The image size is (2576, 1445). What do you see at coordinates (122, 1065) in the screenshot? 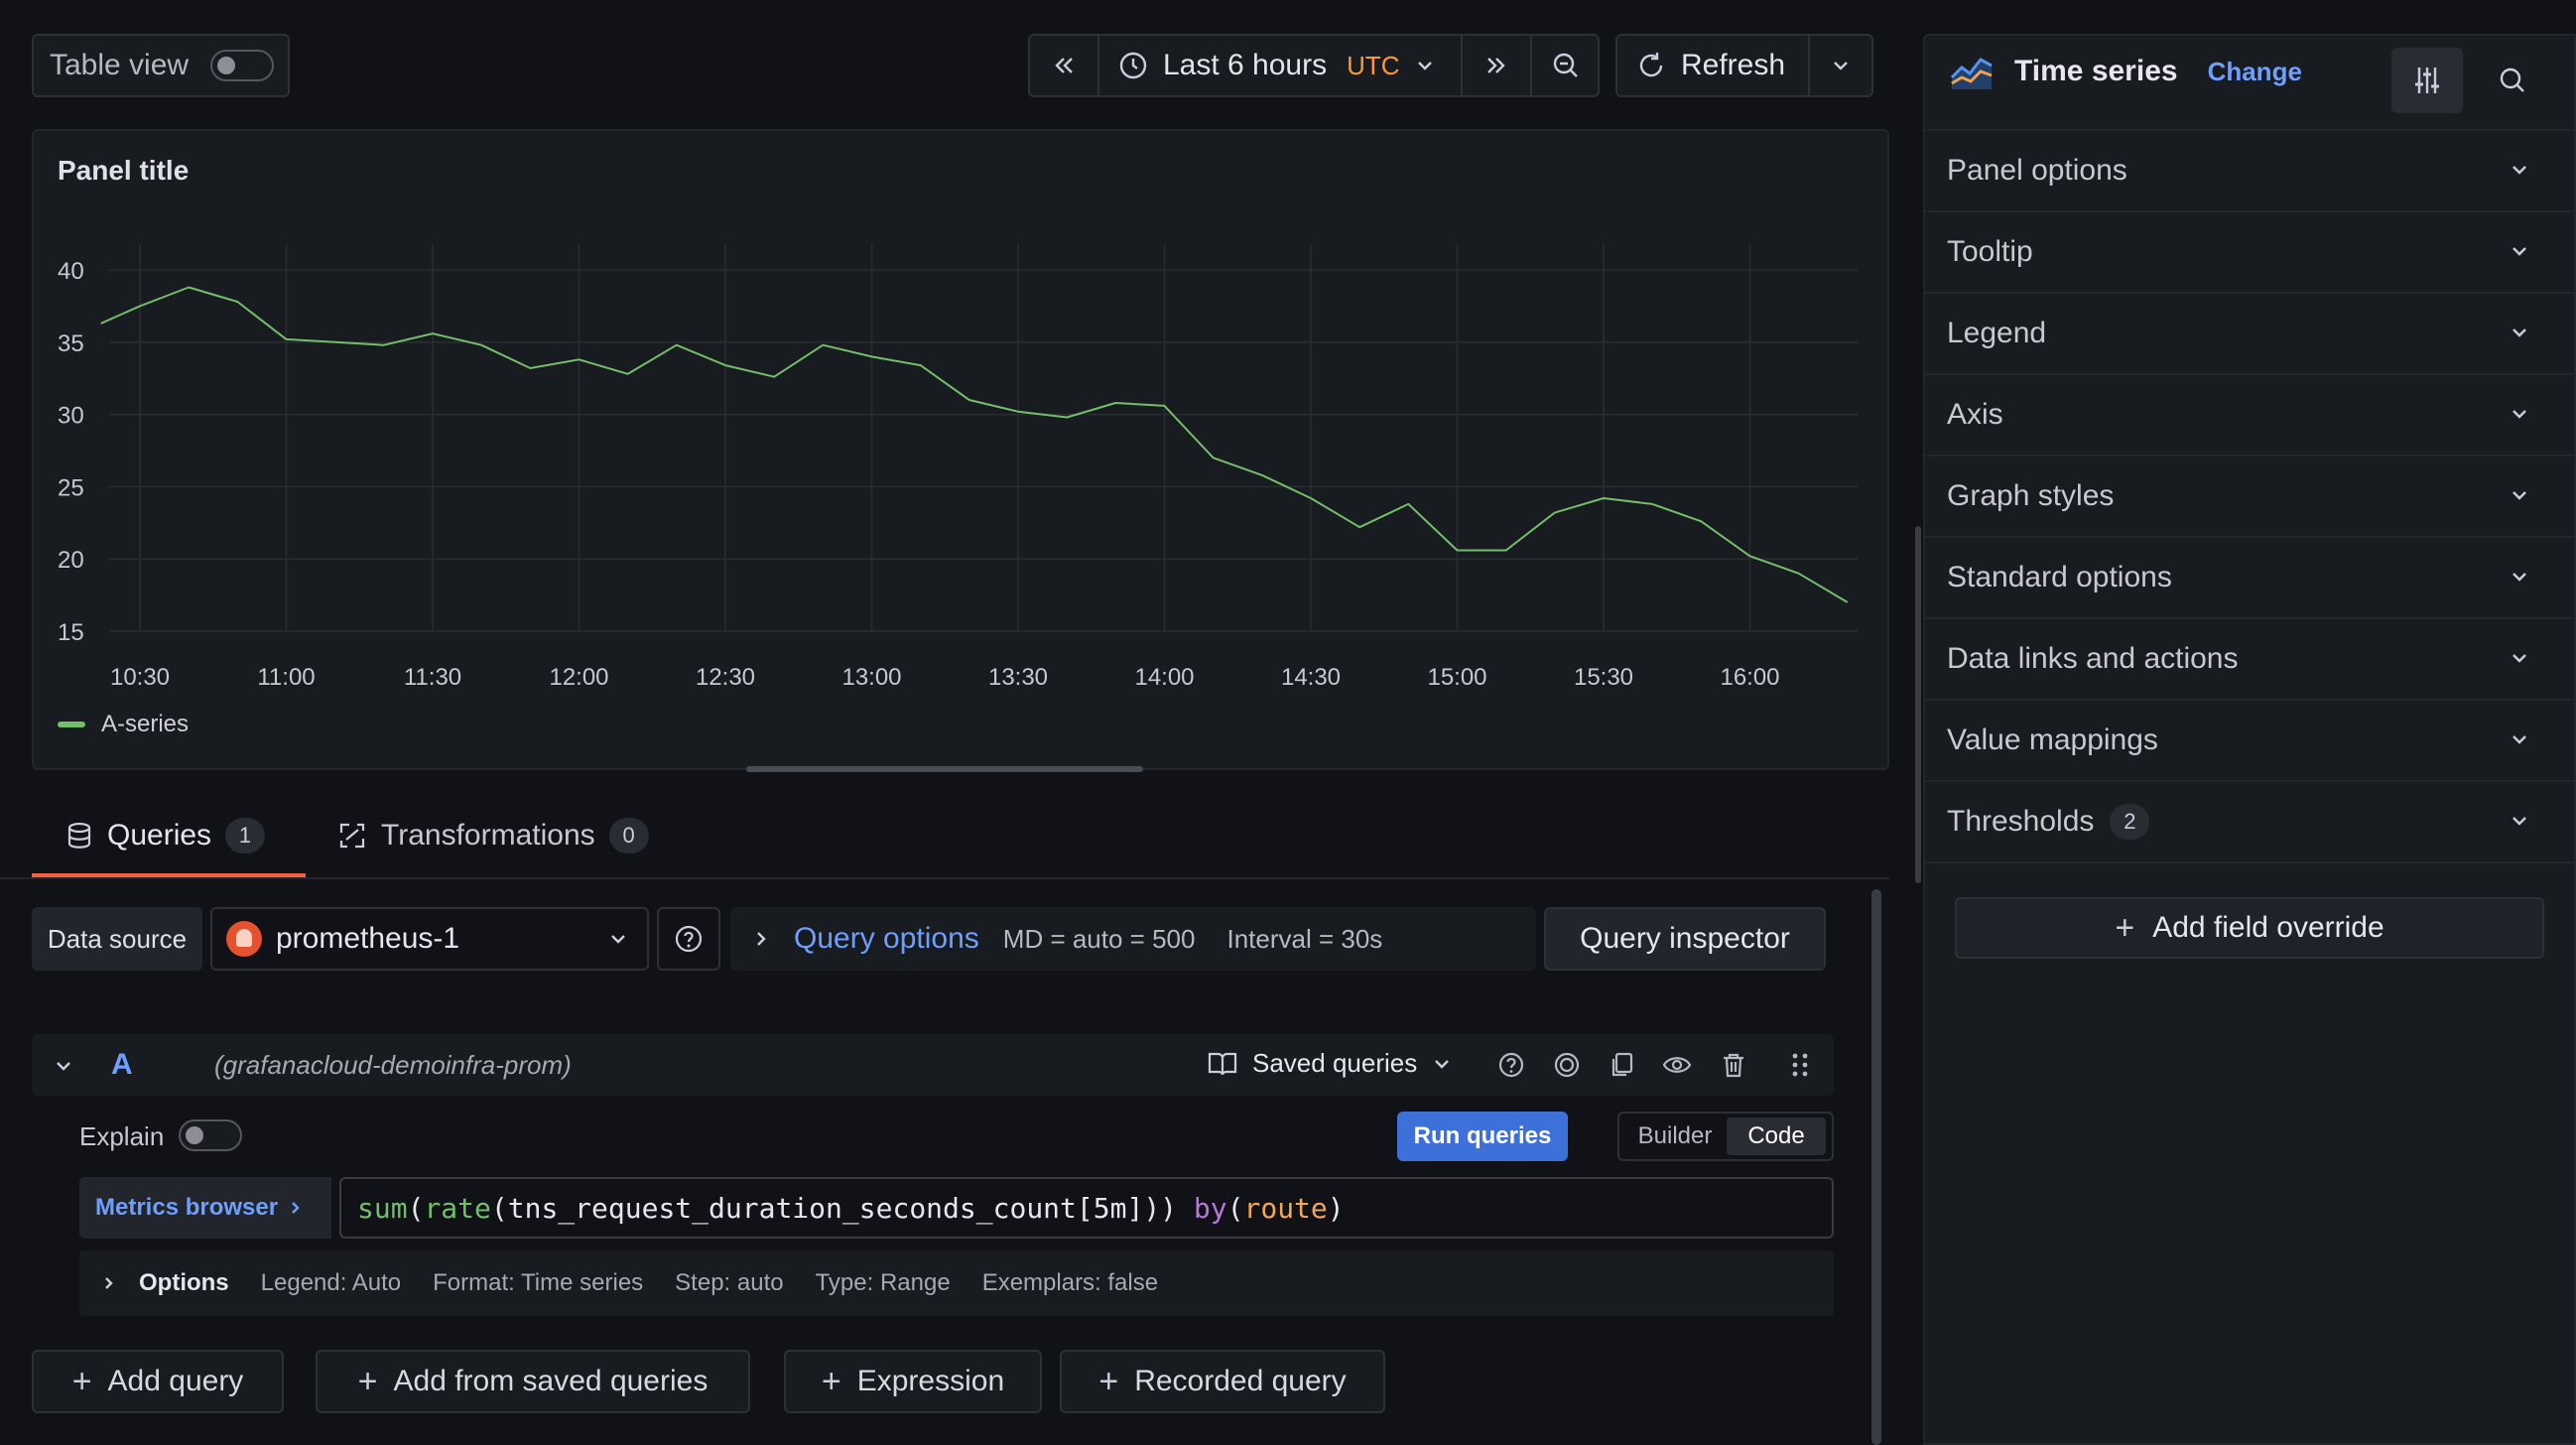
I see `query-ref-id: A` at bounding box center [122, 1065].